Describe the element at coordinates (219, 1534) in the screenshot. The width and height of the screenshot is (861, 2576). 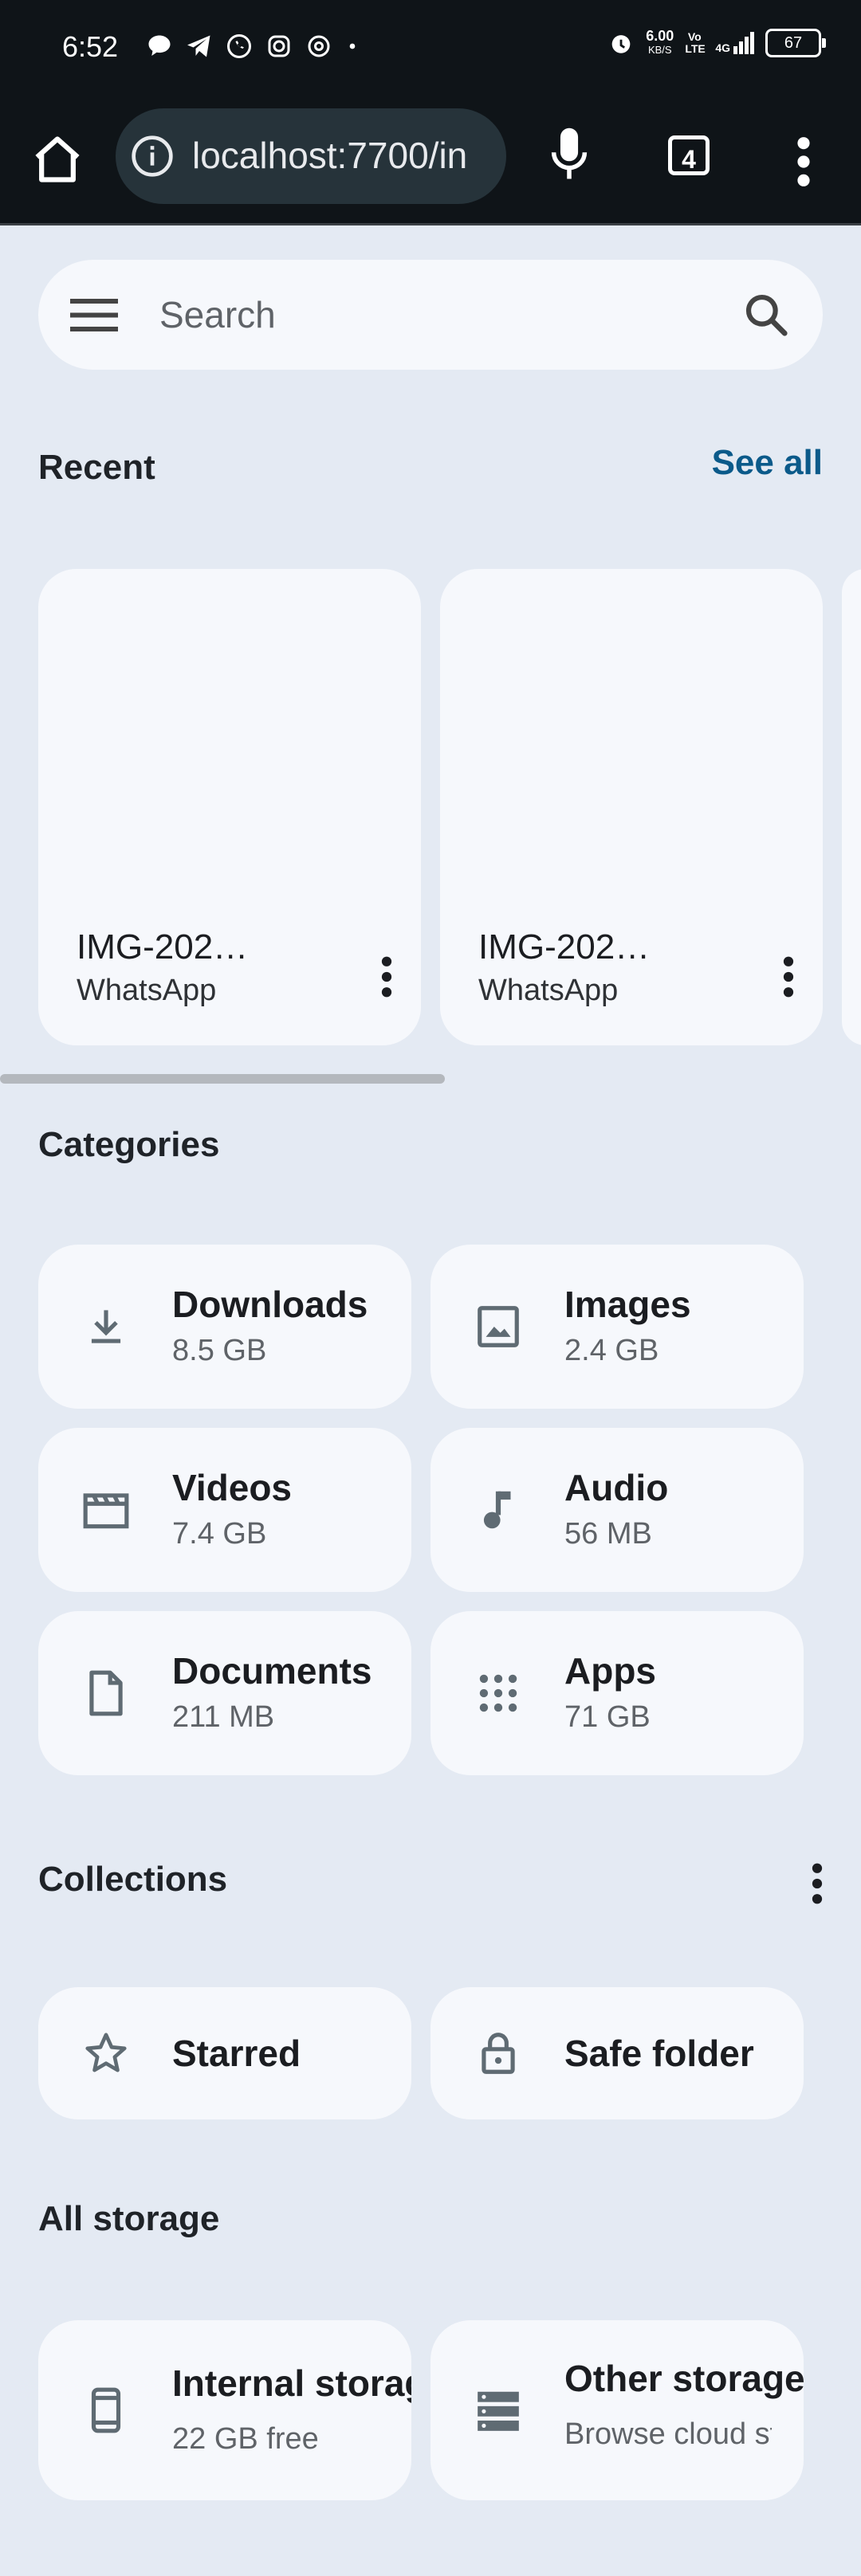
I see `category-size: 7.4 GB` at that location.